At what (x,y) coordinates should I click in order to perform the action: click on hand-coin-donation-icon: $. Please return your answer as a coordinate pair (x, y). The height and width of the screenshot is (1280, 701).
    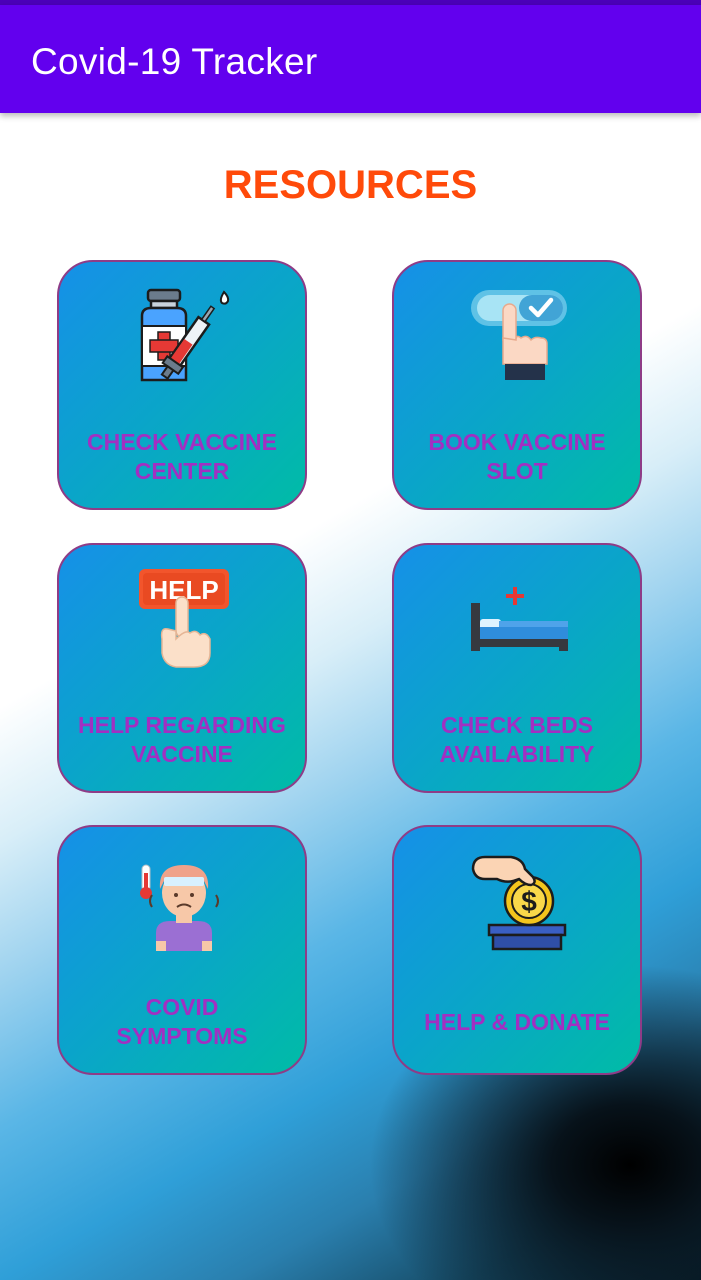
    Looking at the image, I should click on (519, 903).